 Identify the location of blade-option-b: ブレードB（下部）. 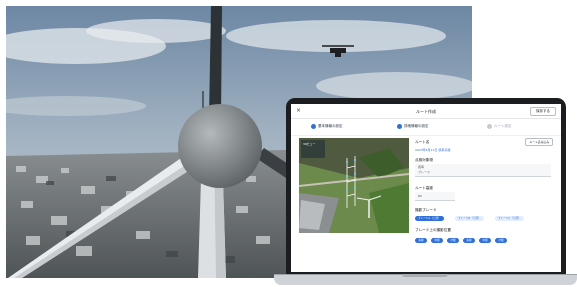
(469, 218).